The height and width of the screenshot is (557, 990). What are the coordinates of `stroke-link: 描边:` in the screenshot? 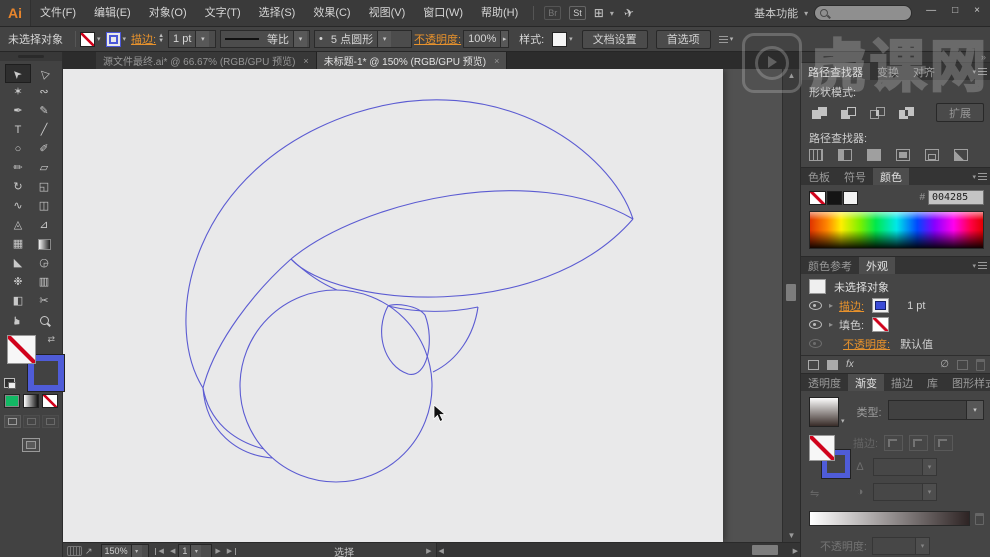 It's located at (851, 306).